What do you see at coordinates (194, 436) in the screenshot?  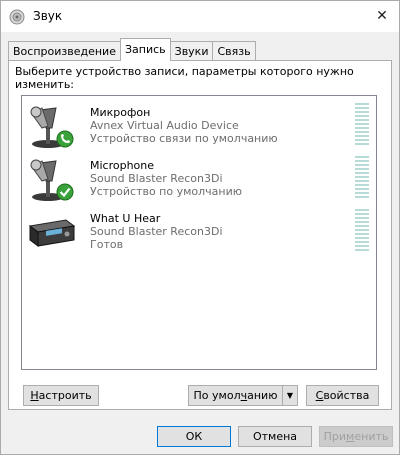 I see `ok-button: ОК` at bounding box center [194, 436].